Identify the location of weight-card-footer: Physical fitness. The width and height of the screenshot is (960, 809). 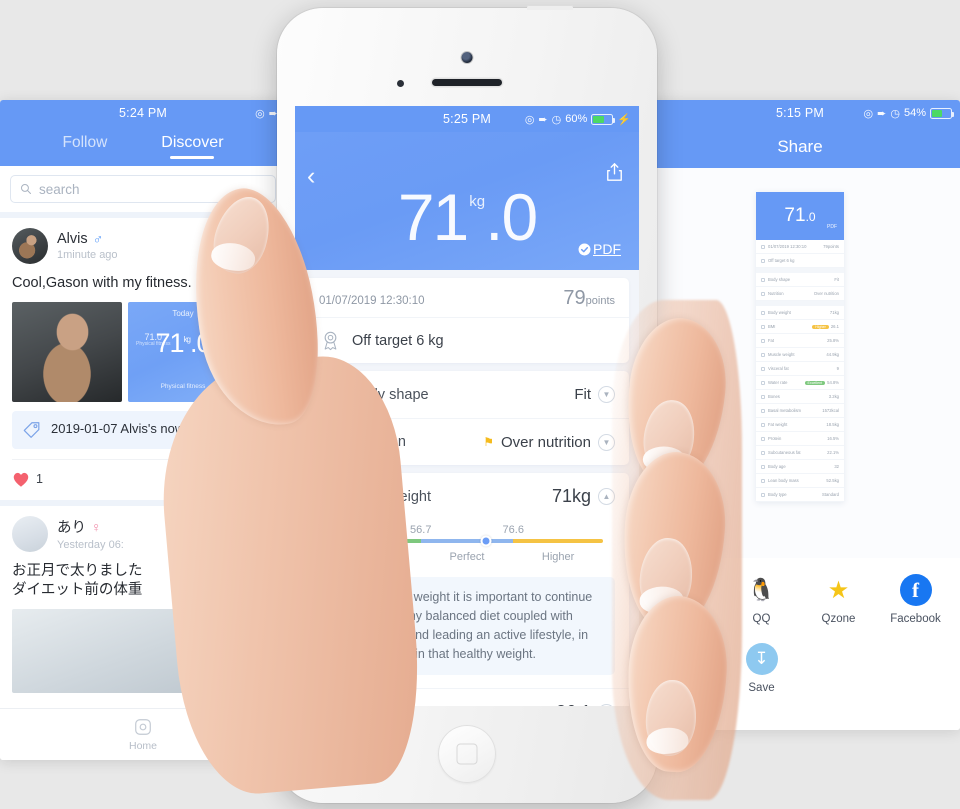
(183, 386).